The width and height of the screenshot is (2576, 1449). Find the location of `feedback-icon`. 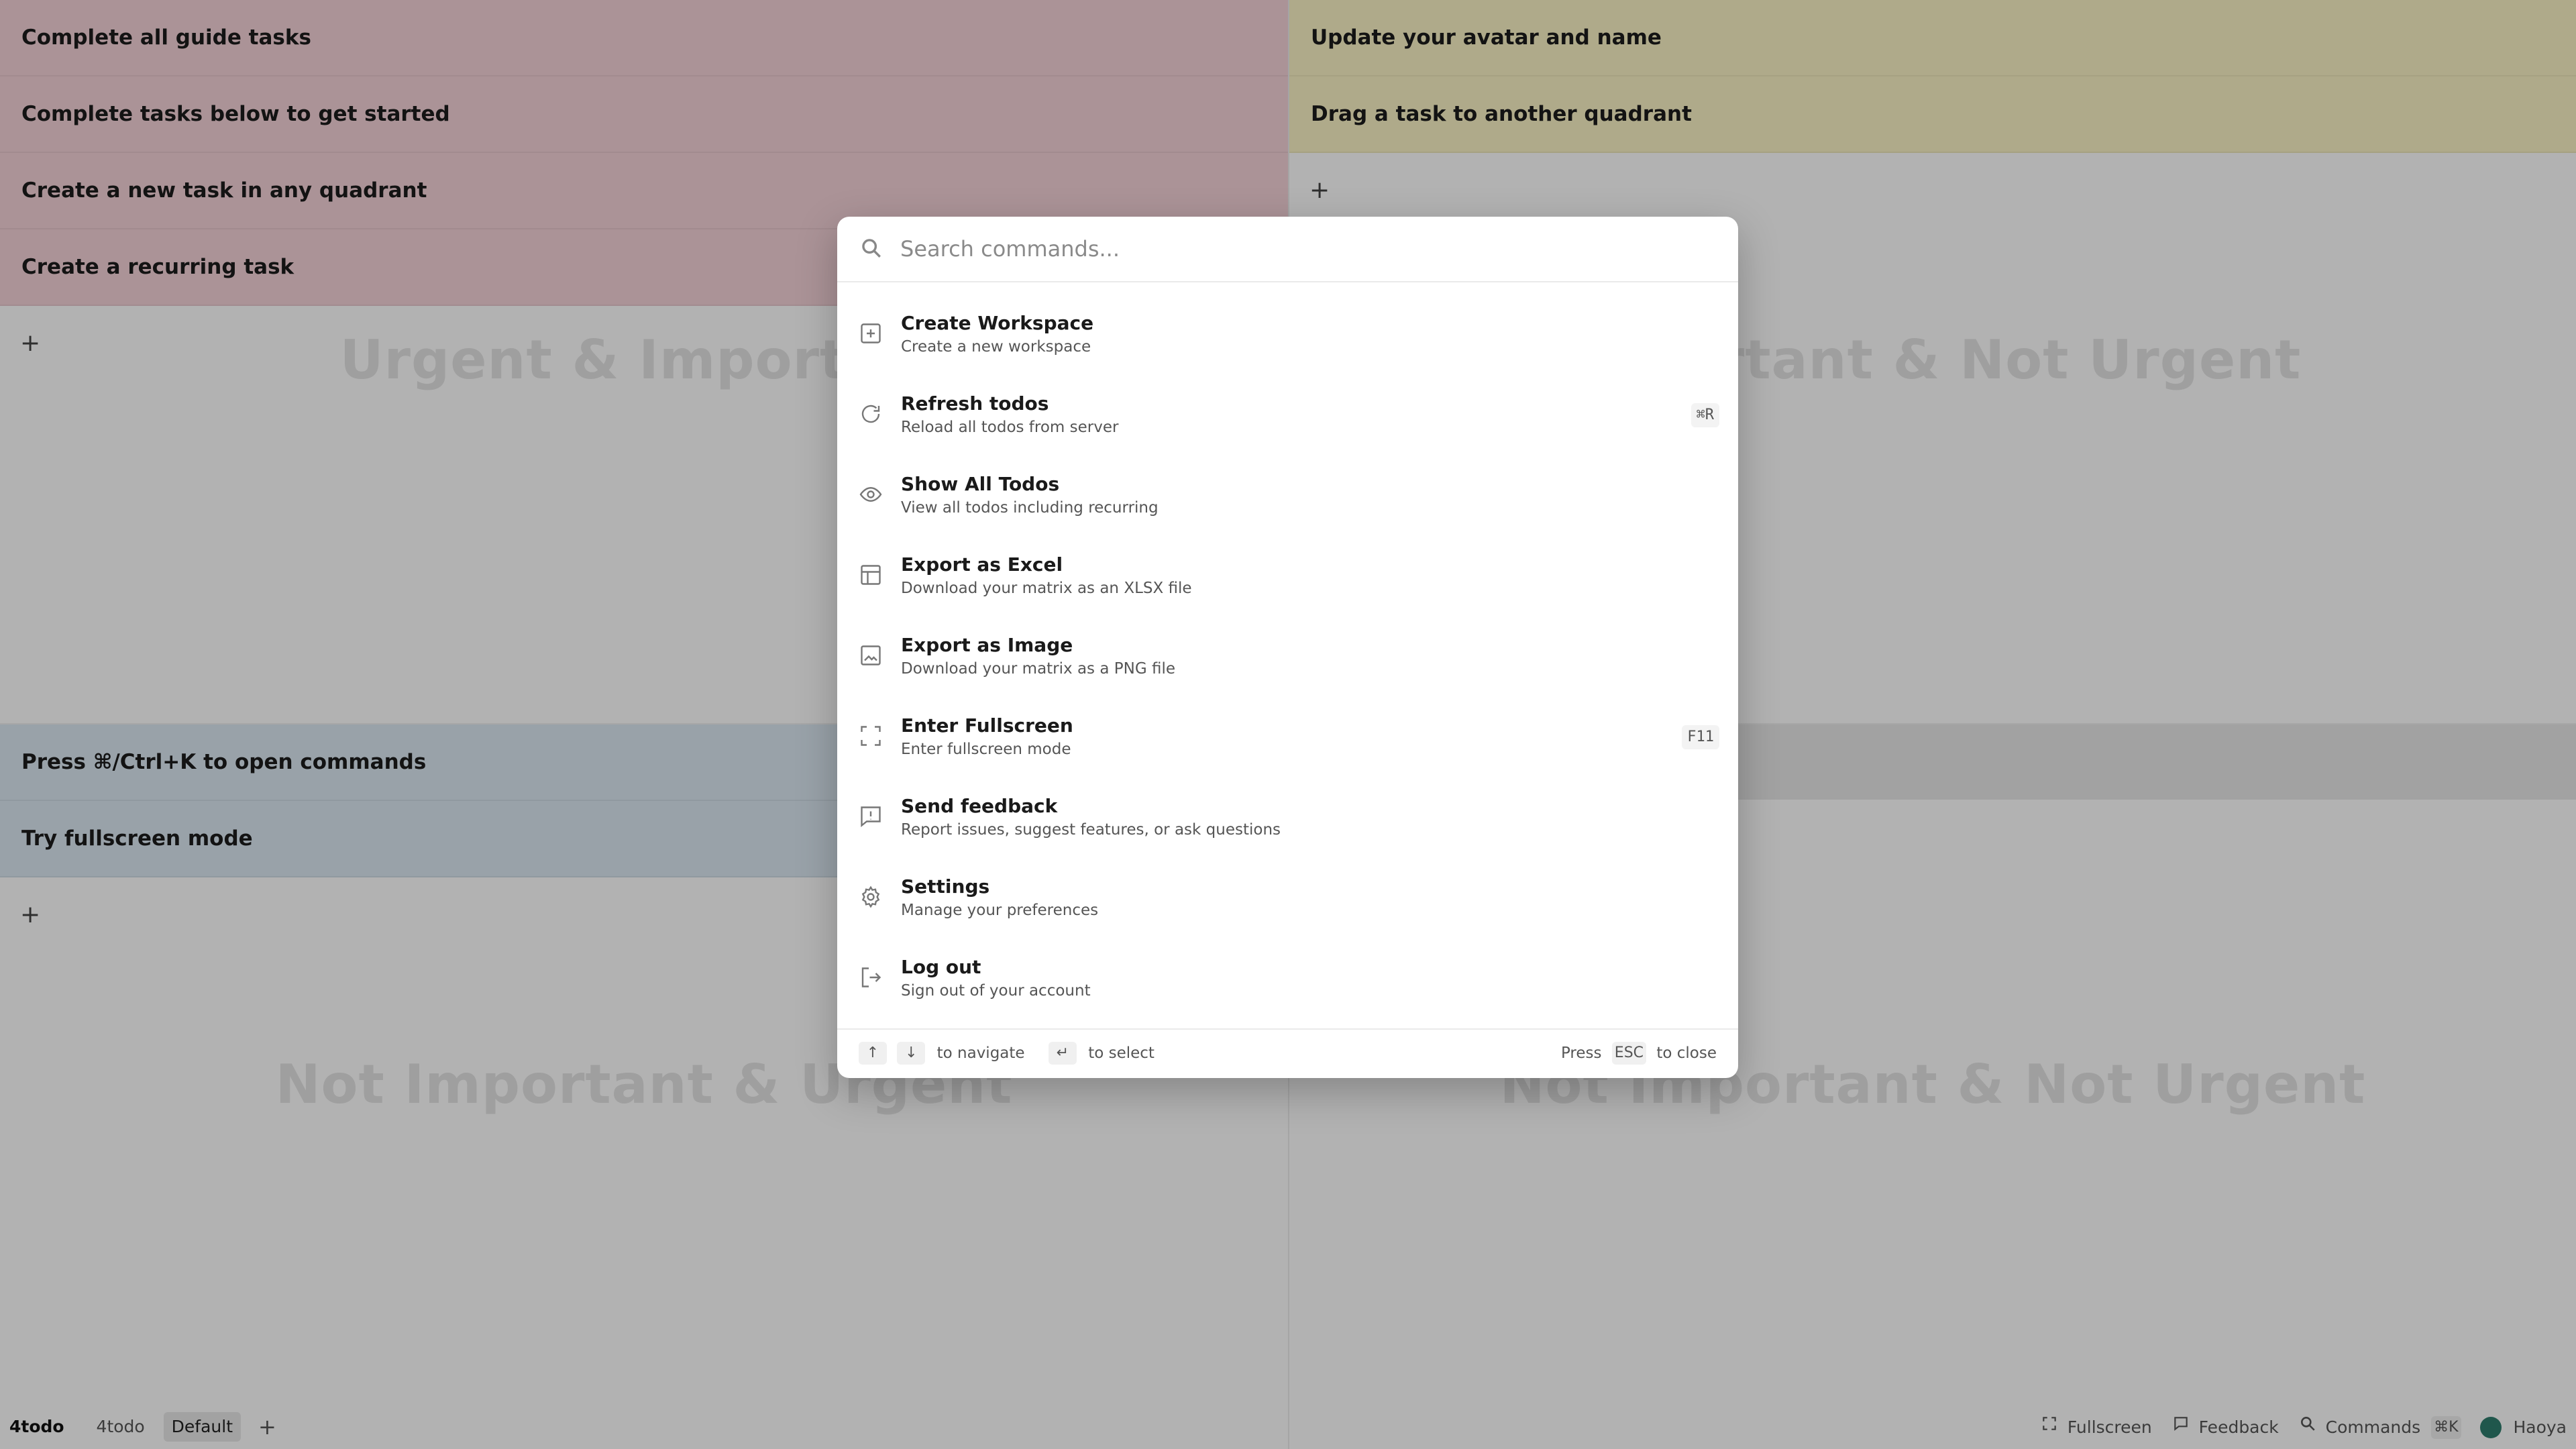

feedback-icon is located at coordinates (871, 816).